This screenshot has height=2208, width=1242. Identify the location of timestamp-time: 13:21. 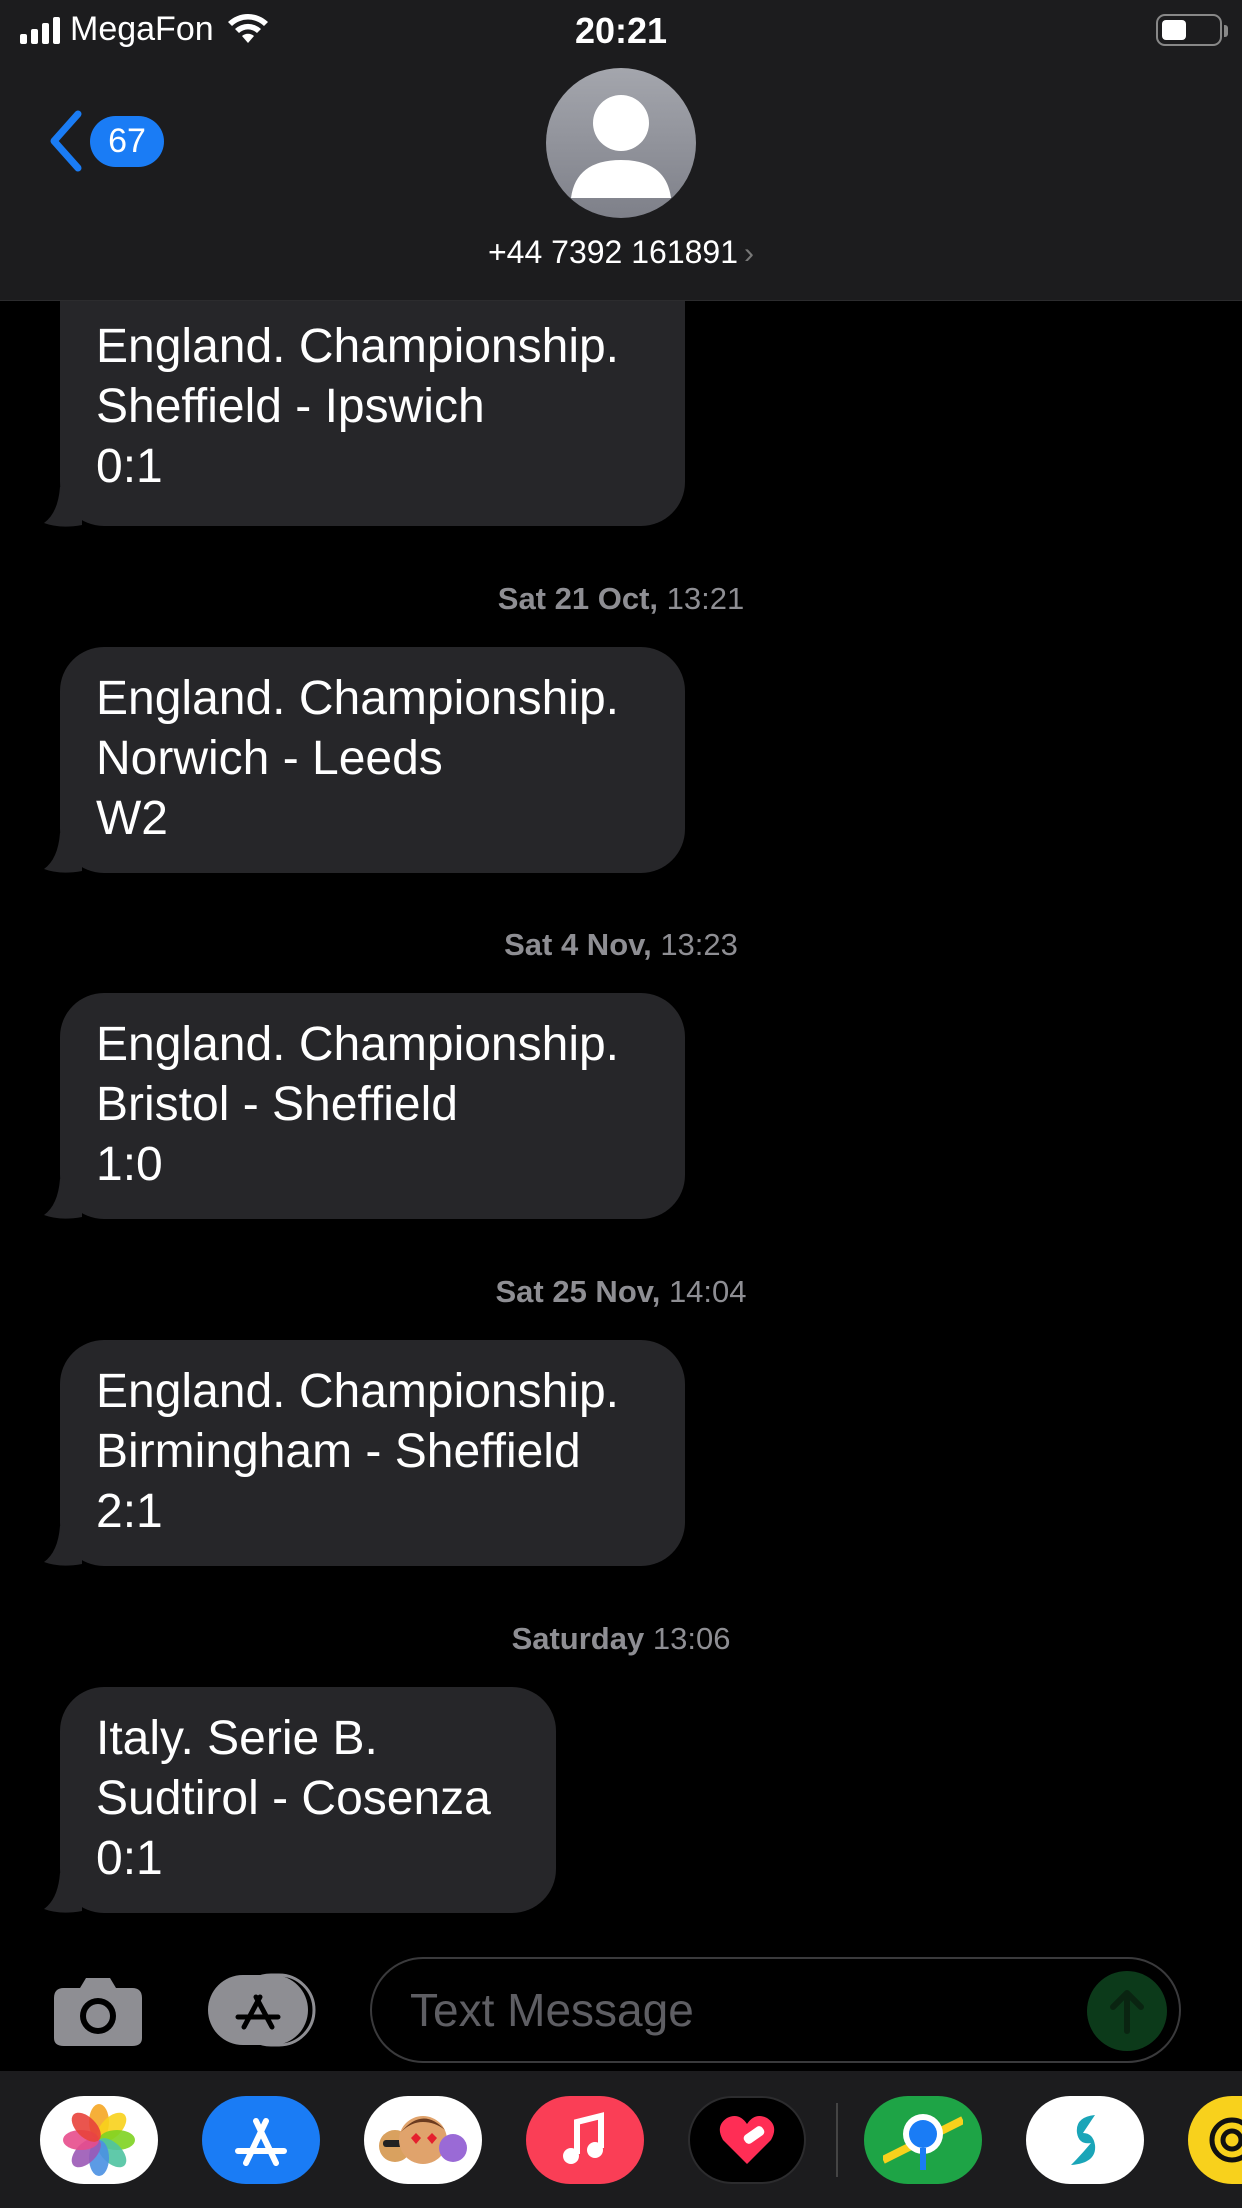
(705, 598).